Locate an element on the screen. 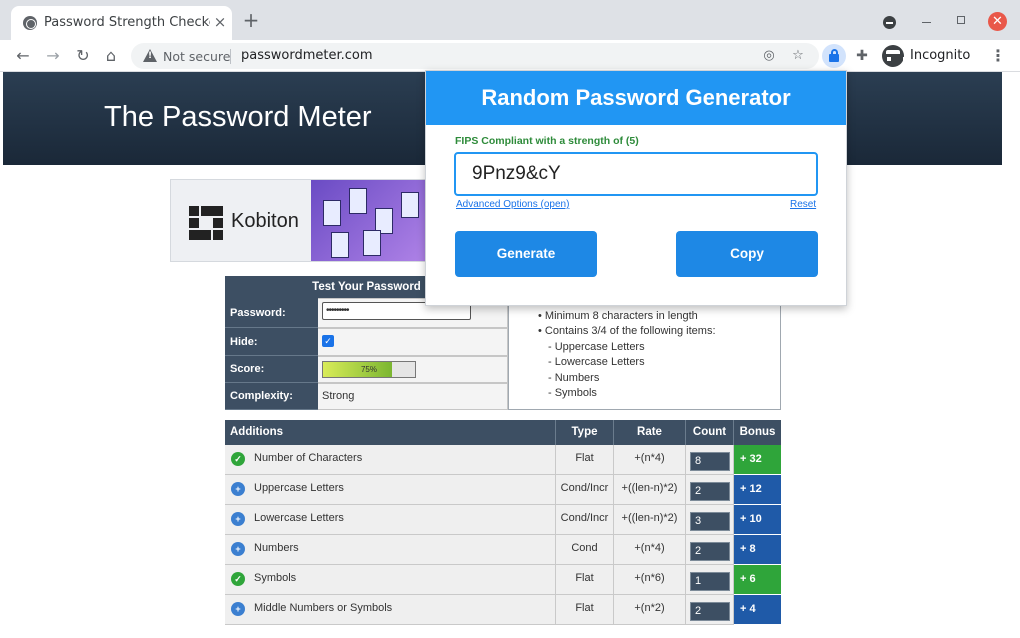  bonus-cell: + 8 is located at coordinates (757, 550).